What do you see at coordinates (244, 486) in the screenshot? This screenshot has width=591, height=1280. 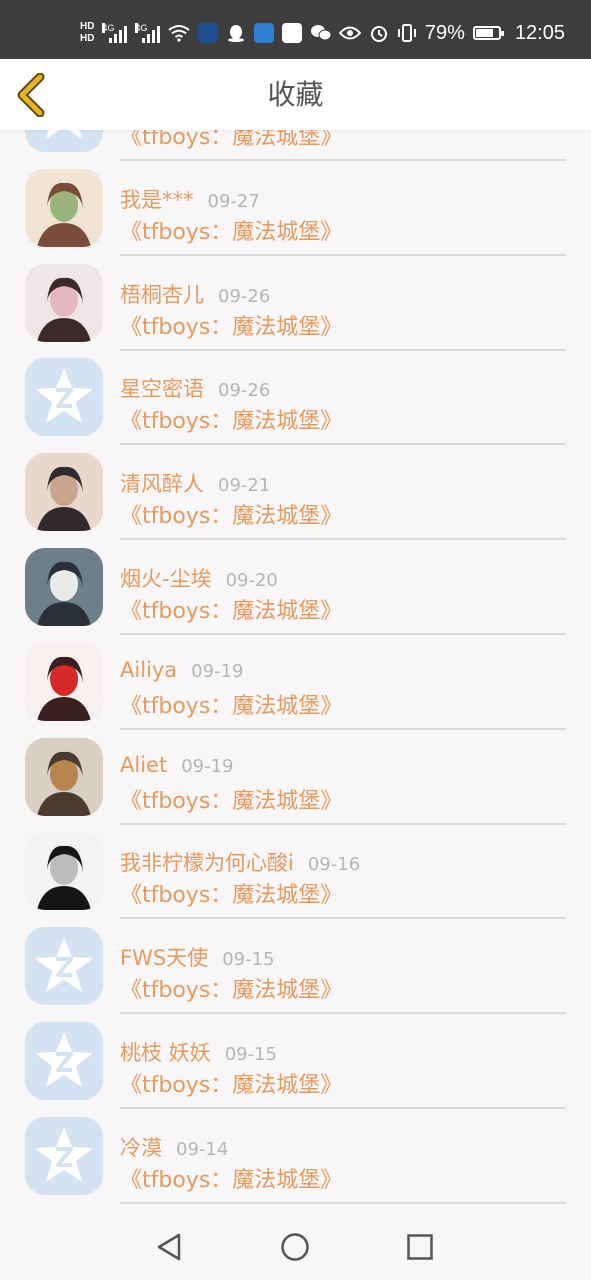 I see `favorite-date: 09-21` at bounding box center [244, 486].